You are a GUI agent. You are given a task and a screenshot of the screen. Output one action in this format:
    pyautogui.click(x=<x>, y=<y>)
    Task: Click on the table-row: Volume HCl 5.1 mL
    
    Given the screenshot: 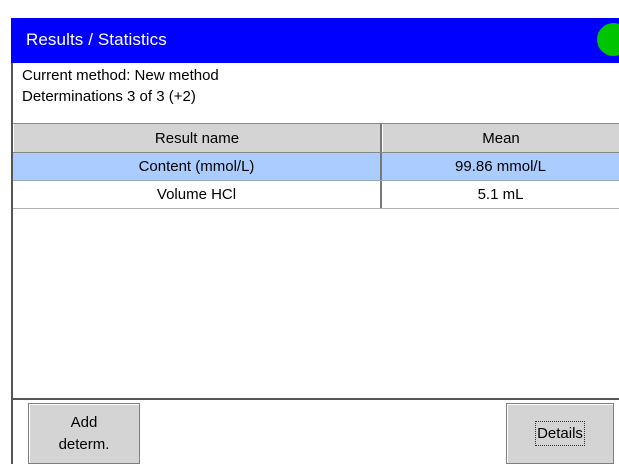 What is the action you would take?
    pyautogui.click(x=316, y=195)
    